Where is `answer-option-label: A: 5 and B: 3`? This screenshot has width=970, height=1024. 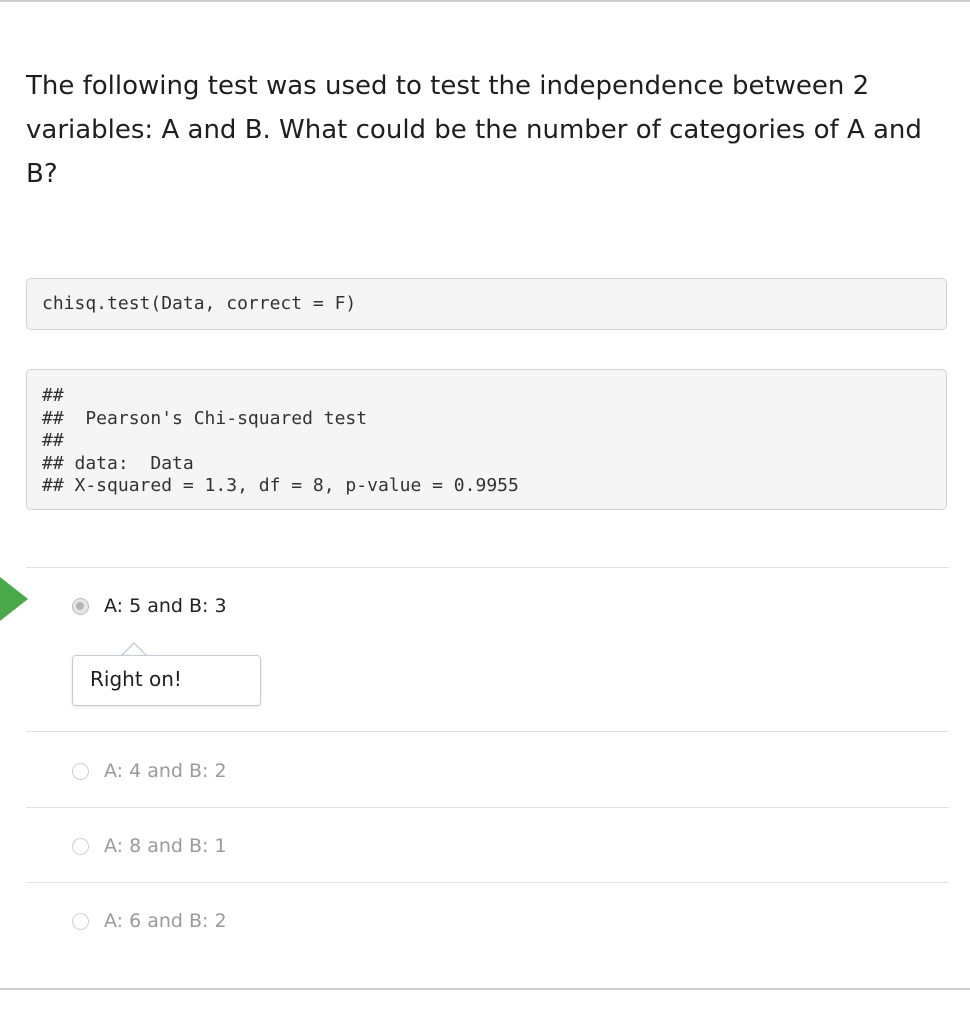 answer-option-label: A: 5 and B: 3 is located at coordinates (165, 606).